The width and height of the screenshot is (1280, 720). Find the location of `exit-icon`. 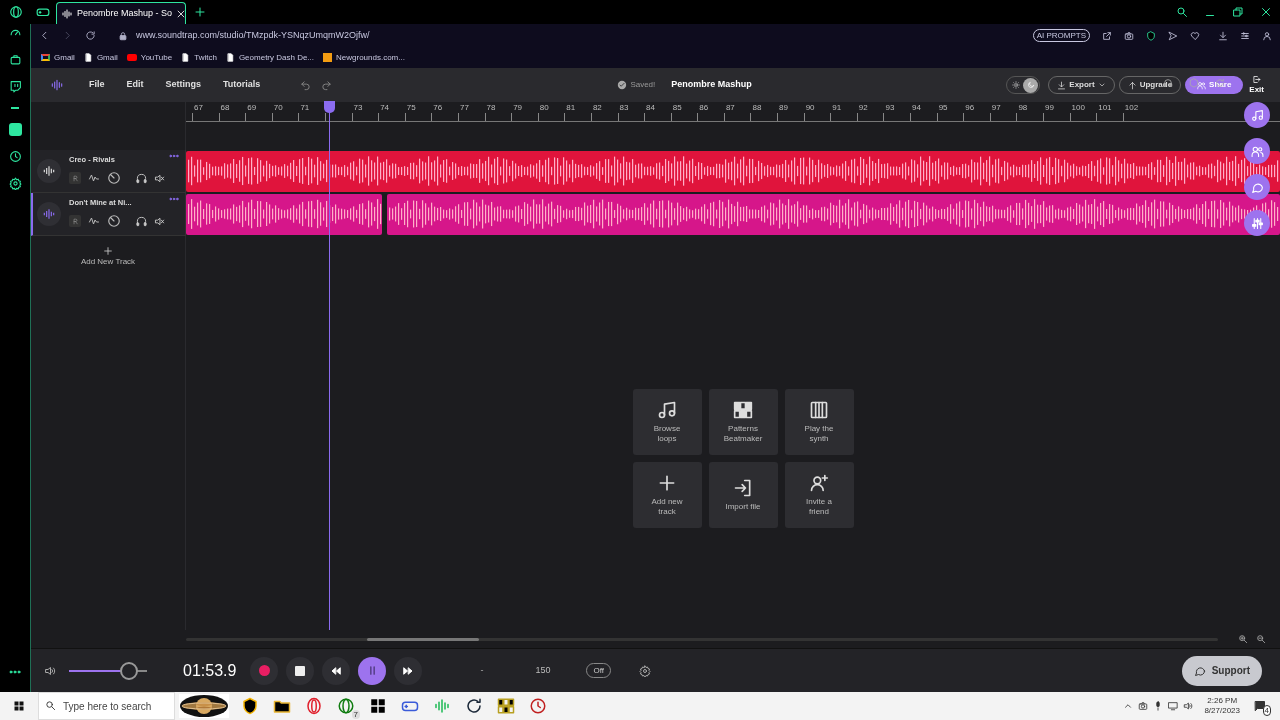

exit-icon is located at coordinates (1257, 79).